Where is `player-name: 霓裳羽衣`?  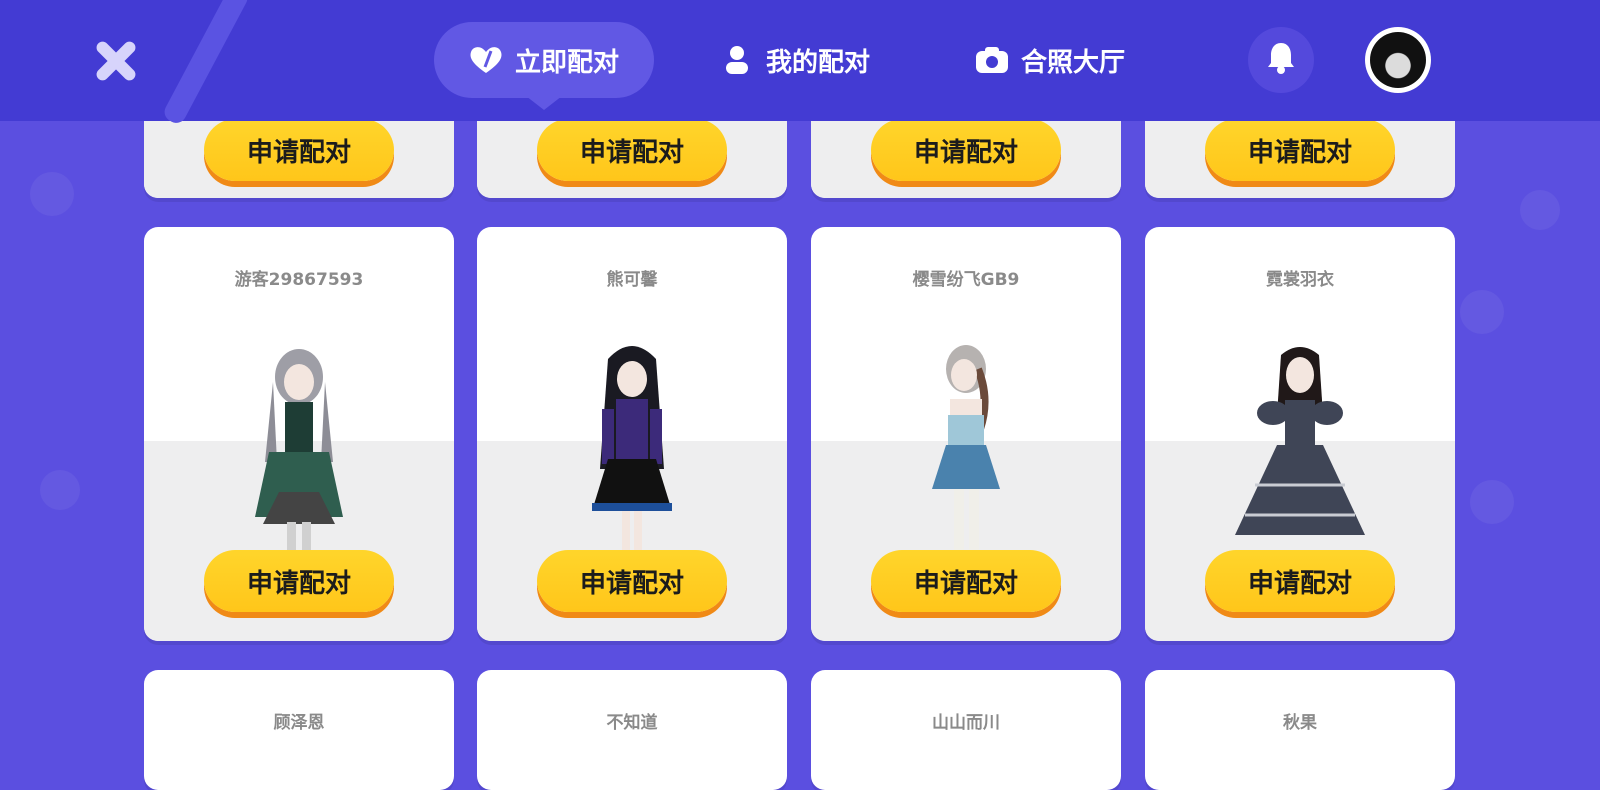 player-name: 霓裳羽衣 is located at coordinates (1300, 280).